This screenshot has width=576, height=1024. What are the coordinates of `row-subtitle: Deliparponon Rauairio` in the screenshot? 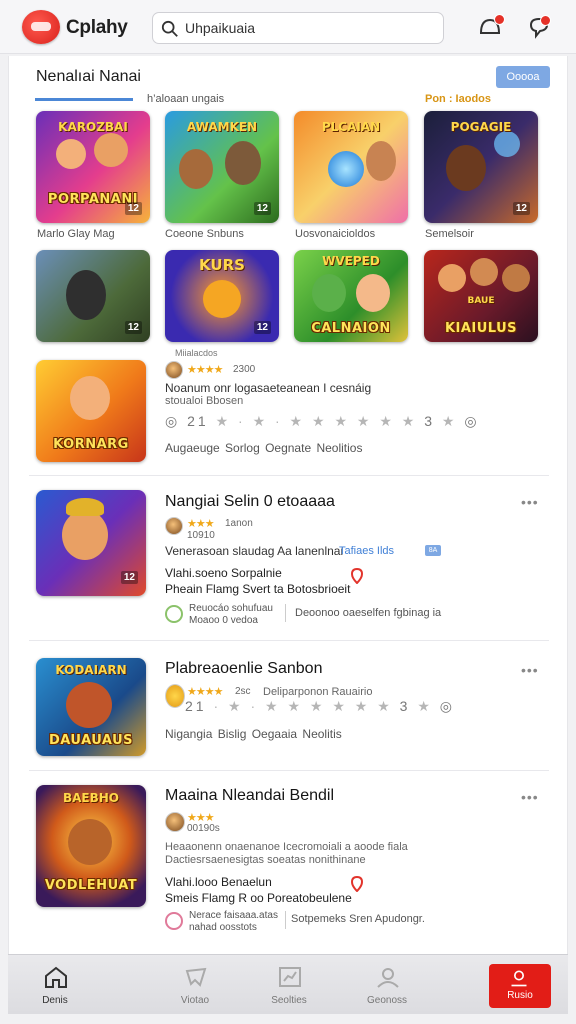 It's located at (318, 692).